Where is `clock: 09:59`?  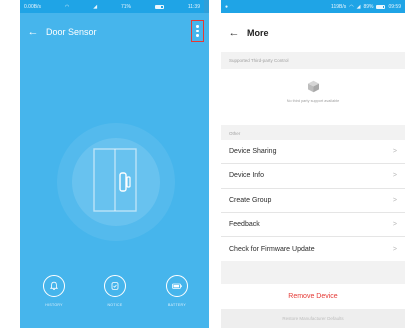 clock: 09:59 is located at coordinates (394, 6).